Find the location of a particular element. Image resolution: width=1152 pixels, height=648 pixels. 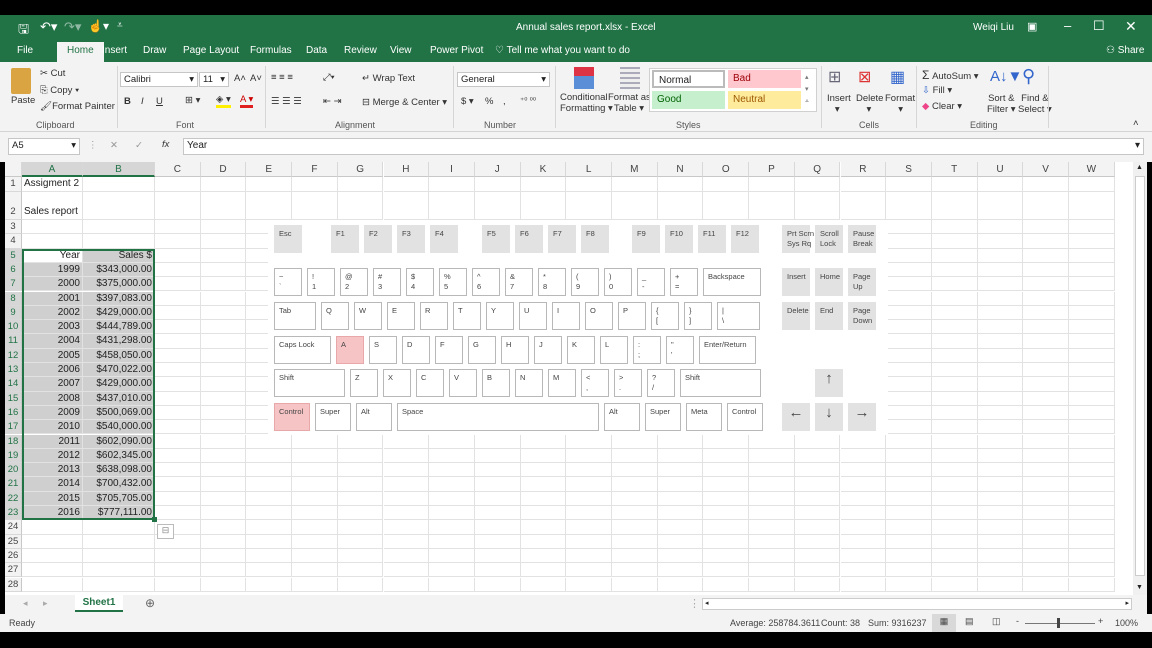

scroll-up-icon: ▲ is located at coordinates (1139, 167).